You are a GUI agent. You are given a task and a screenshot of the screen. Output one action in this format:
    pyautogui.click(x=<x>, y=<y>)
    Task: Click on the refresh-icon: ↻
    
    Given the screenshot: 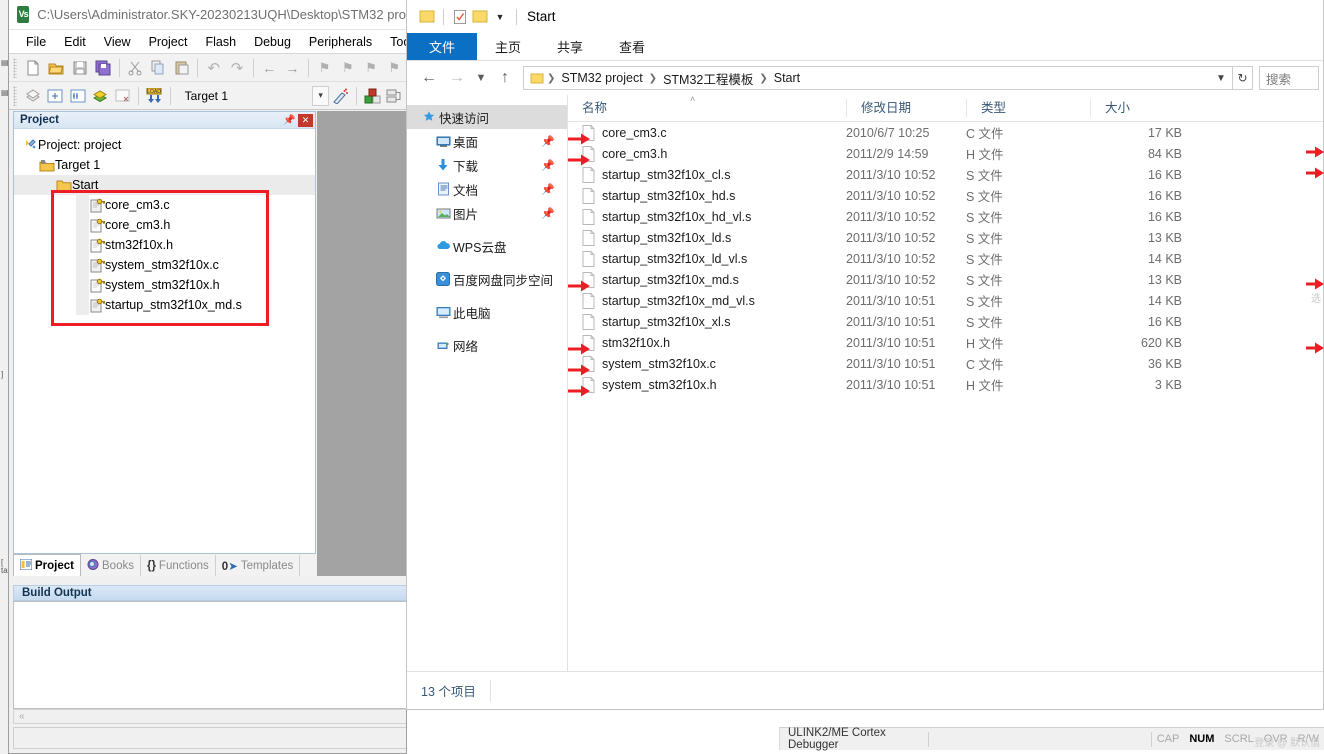 What is the action you would take?
    pyautogui.click(x=1243, y=78)
    